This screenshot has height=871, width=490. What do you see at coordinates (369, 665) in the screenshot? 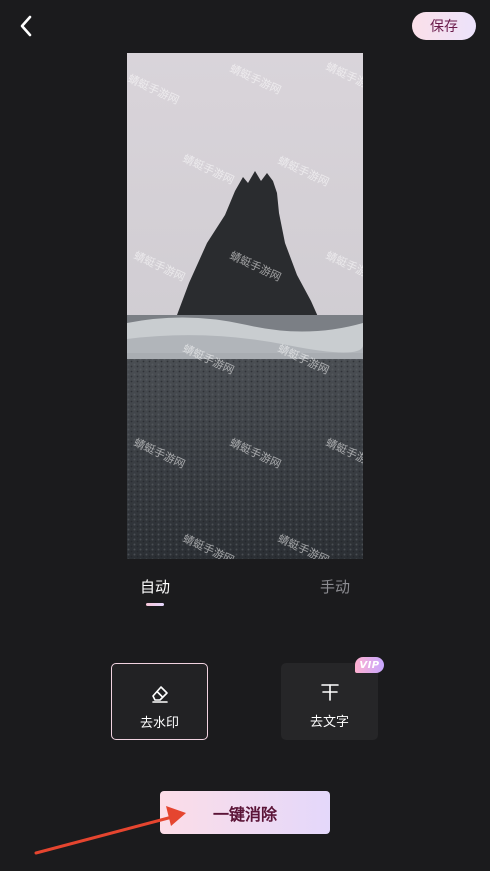
I see `vip-badge: VIP` at bounding box center [369, 665].